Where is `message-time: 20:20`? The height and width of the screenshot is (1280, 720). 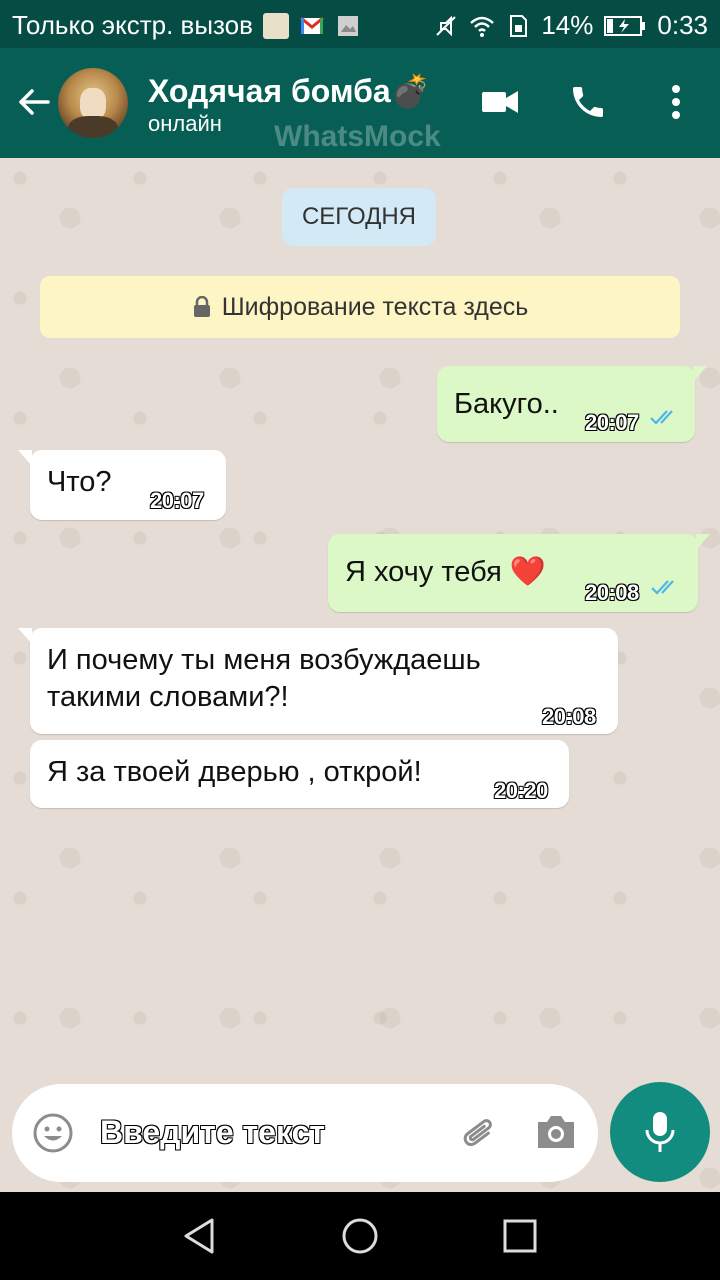 message-time: 20:20 is located at coordinates (521, 790).